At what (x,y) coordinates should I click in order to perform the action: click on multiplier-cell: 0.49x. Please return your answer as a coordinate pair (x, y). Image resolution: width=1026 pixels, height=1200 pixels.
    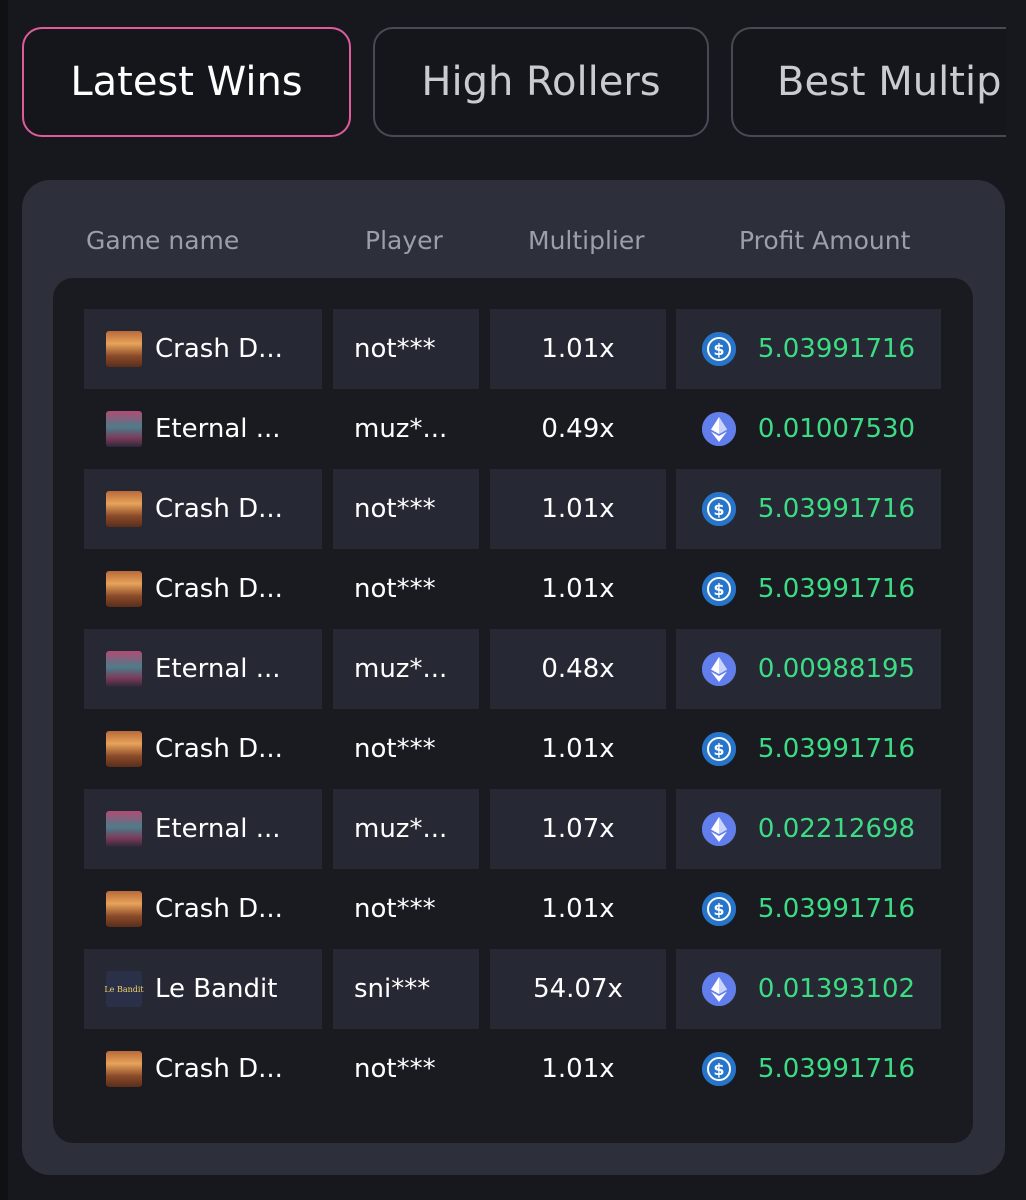
    Looking at the image, I should click on (578, 429).